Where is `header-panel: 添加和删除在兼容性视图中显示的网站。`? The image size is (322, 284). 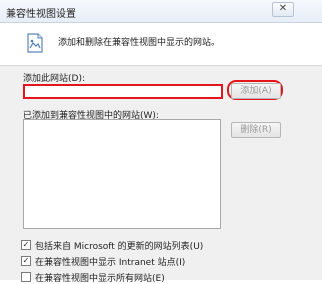 header-panel: 添加和删除在兼容性视图中显示的网站。 is located at coordinates (161, 44).